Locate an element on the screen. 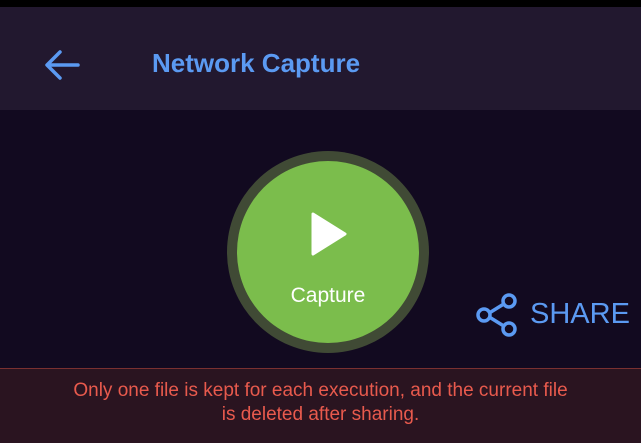  arrow-left-icon is located at coordinates (62, 65).